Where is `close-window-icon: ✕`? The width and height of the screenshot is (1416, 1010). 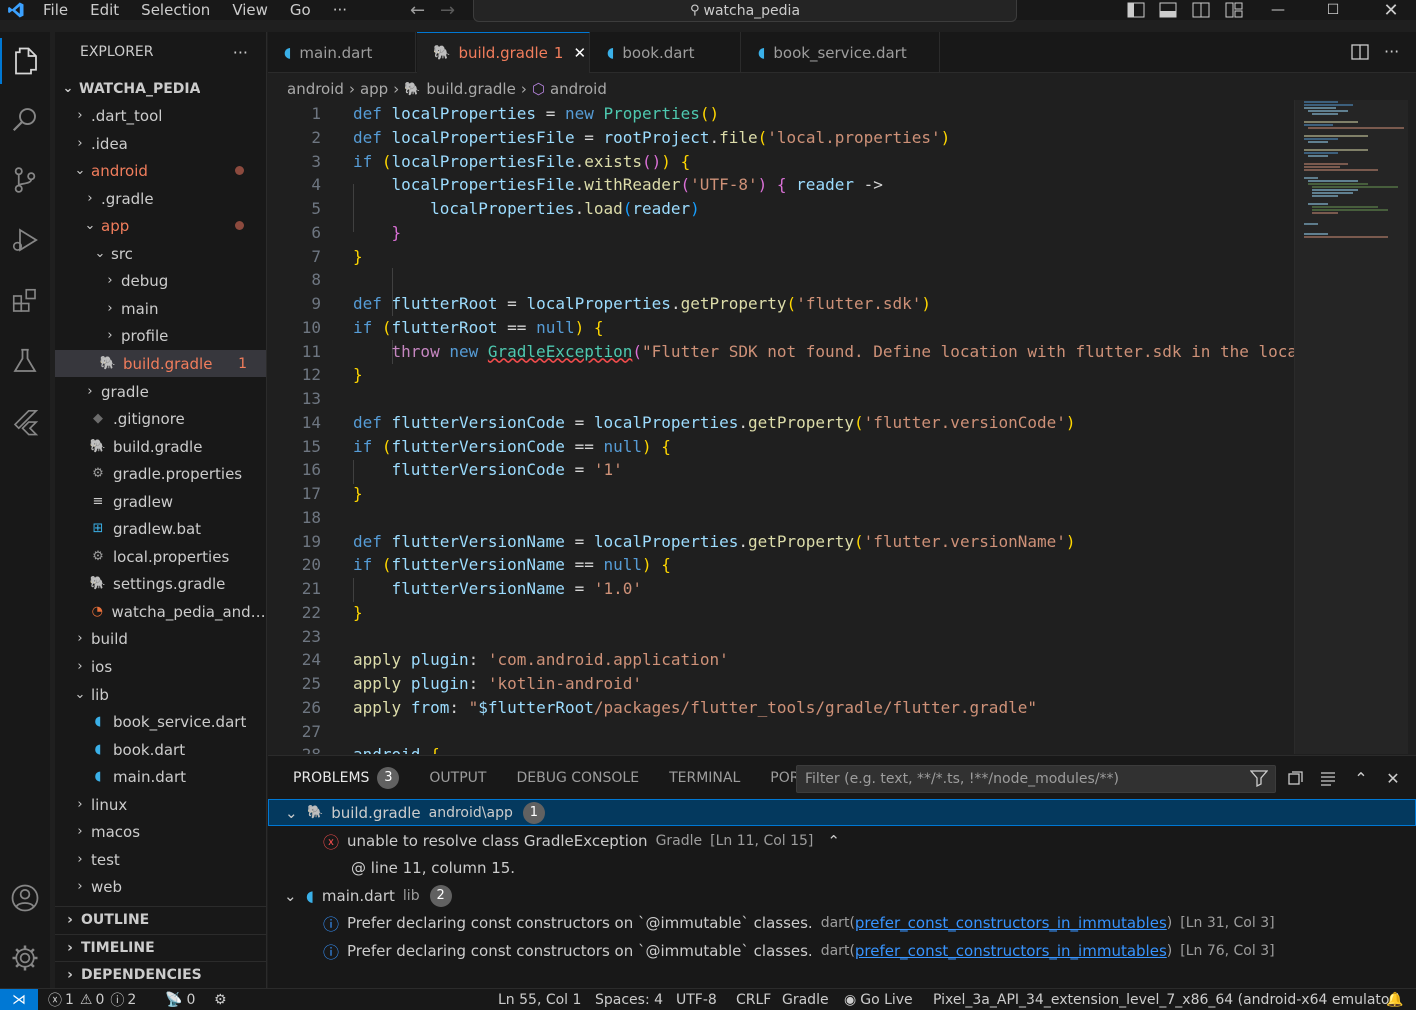 close-window-icon: ✕ is located at coordinates (1391, 10).